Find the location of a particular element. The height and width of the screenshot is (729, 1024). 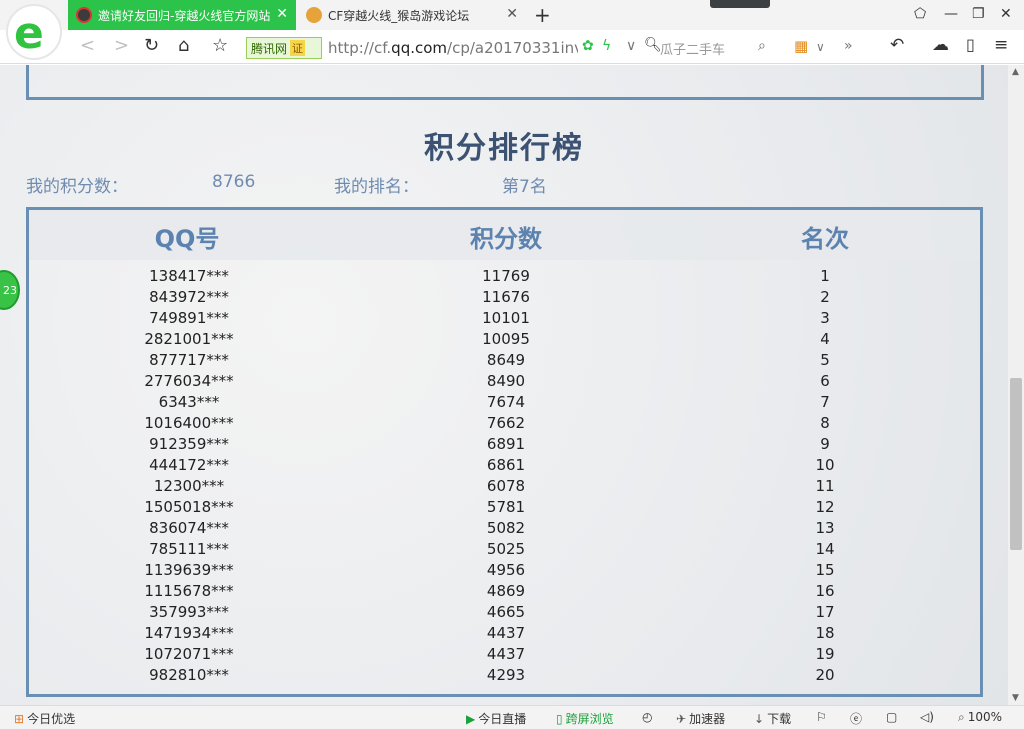

cell-qq: 2821001*** is located at coordinates (189, 339).